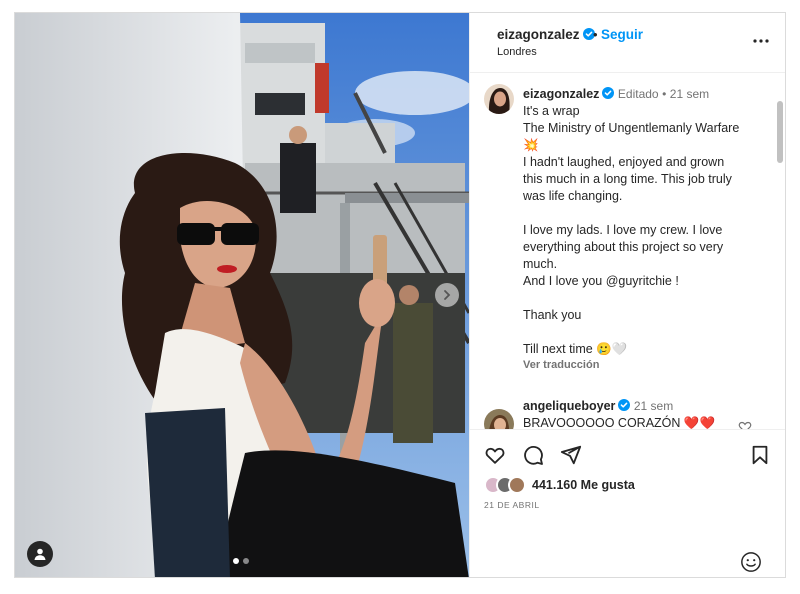 The image size is (800, 594). Describe the element at coordinates (623, 230) in the screenshot. I see `caption-line: I love my lads. I love my crew. I love` at that location.